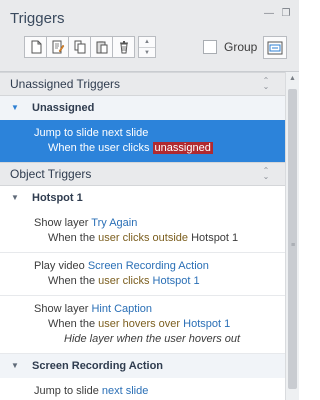 Image resolution: width=320 pixels, height=400 pixels. Describe the element at coordinates (142, 198) in the screenshot. I see `group-hotspot-1: ▼ Hotspot 1` at that location.